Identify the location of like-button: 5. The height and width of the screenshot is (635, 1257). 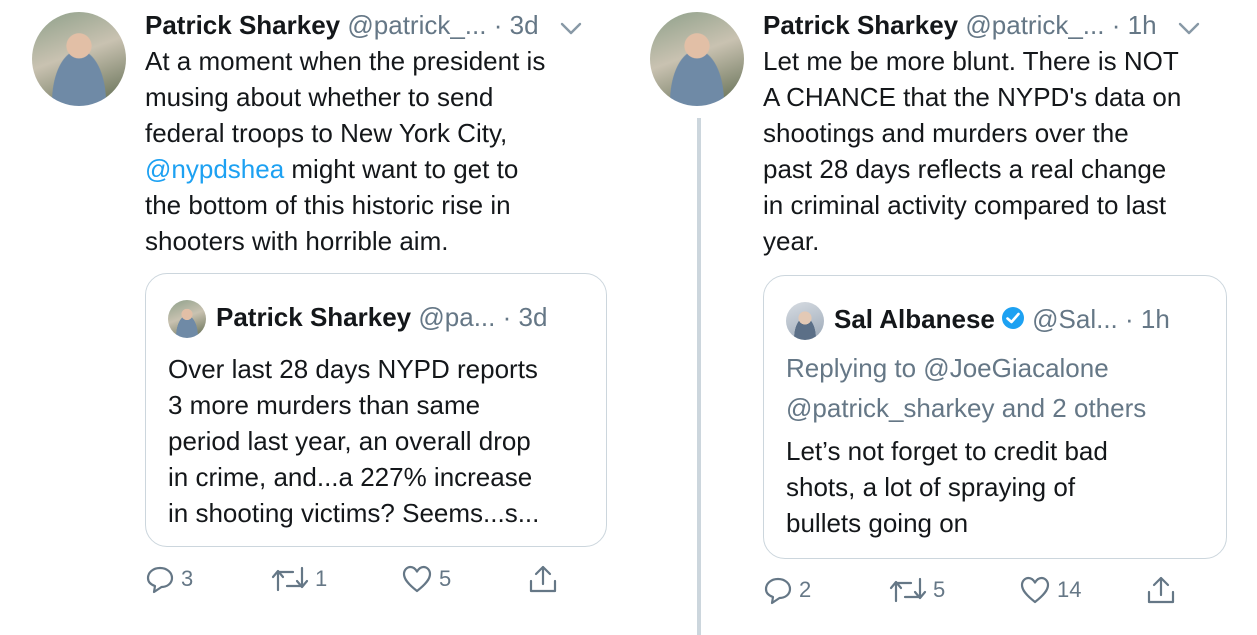
(426, 579).